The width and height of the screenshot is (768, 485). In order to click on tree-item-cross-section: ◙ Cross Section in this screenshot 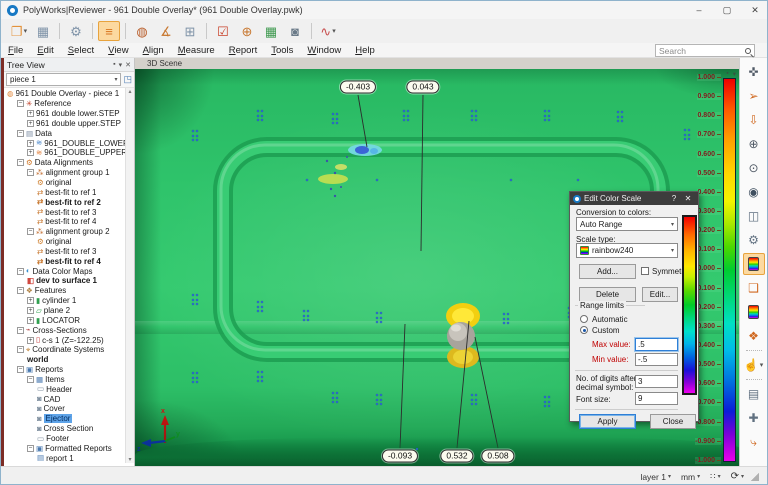, I will do `click(69, 429)`.